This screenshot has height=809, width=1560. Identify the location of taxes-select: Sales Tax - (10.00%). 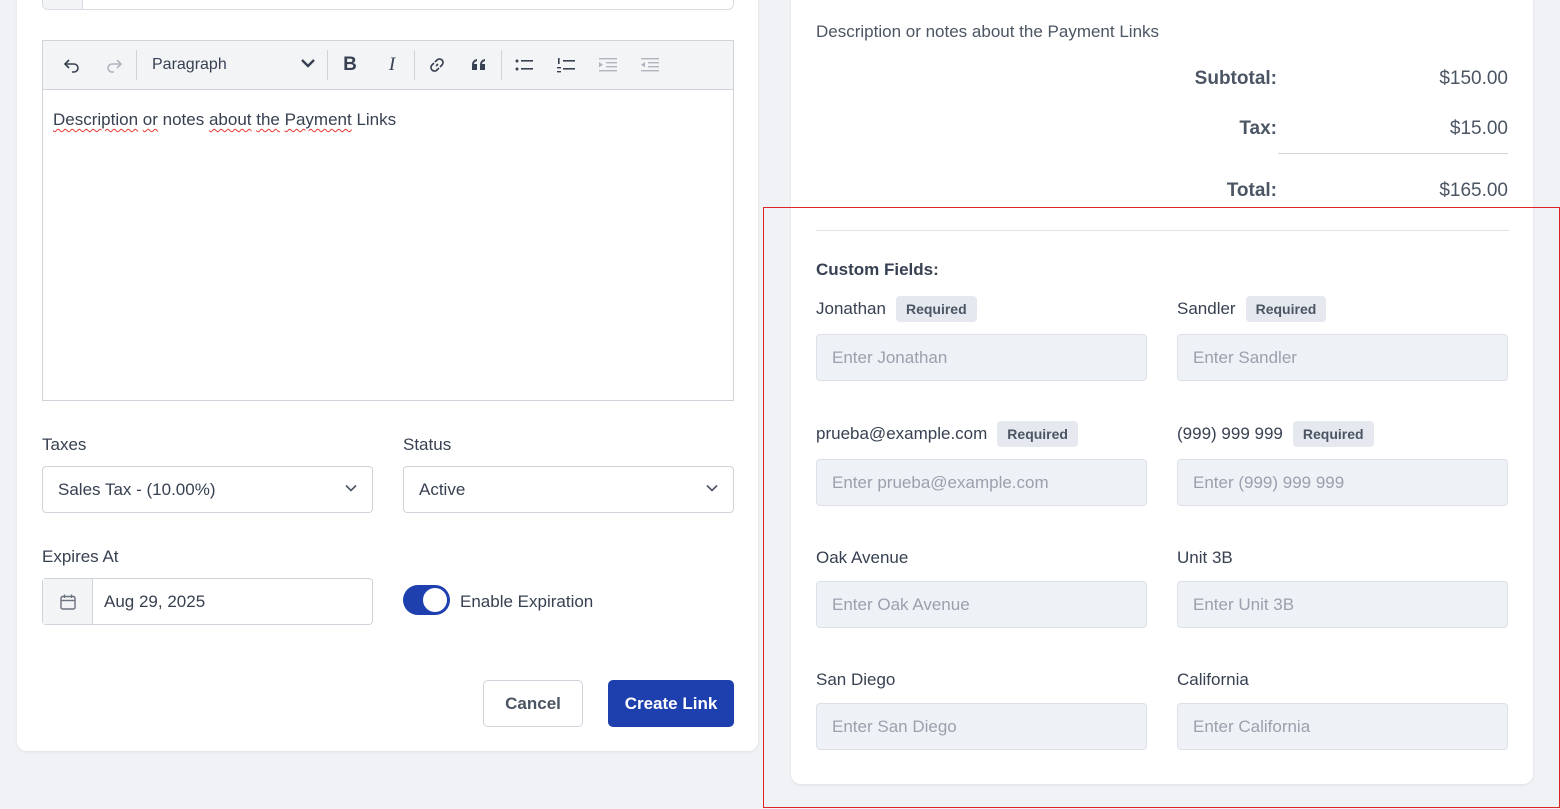
(207, 489).